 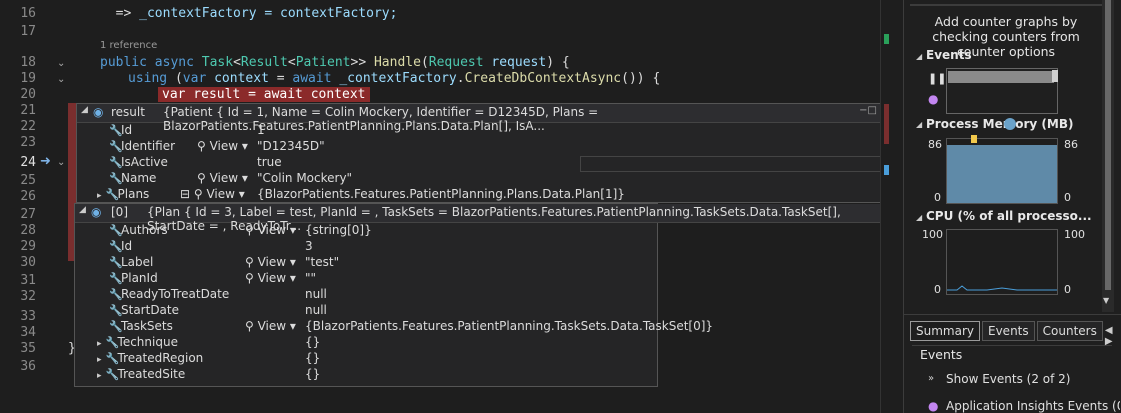 I want to click on memory-axis-max-right: 86, so click(x=1071, y=144).